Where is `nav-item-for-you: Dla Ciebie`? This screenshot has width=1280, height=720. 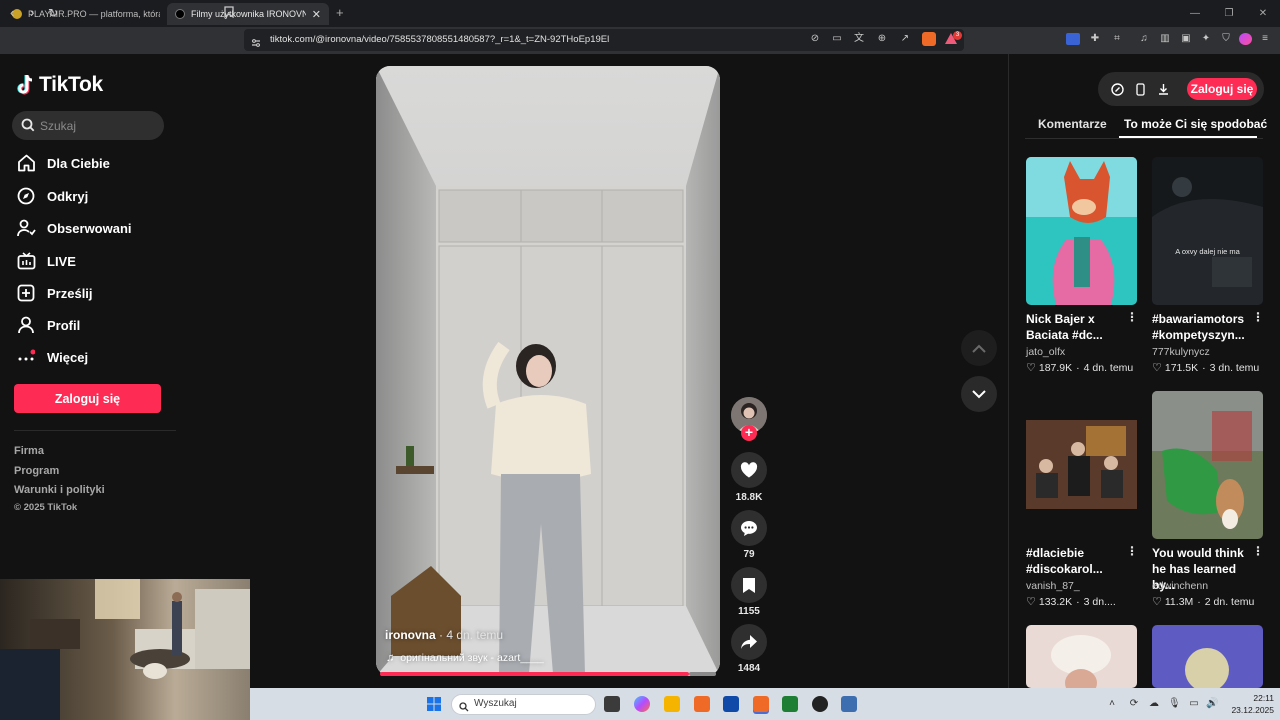
nav-item-for-you: Dla Ciebie is located at coordinates (63, 163).